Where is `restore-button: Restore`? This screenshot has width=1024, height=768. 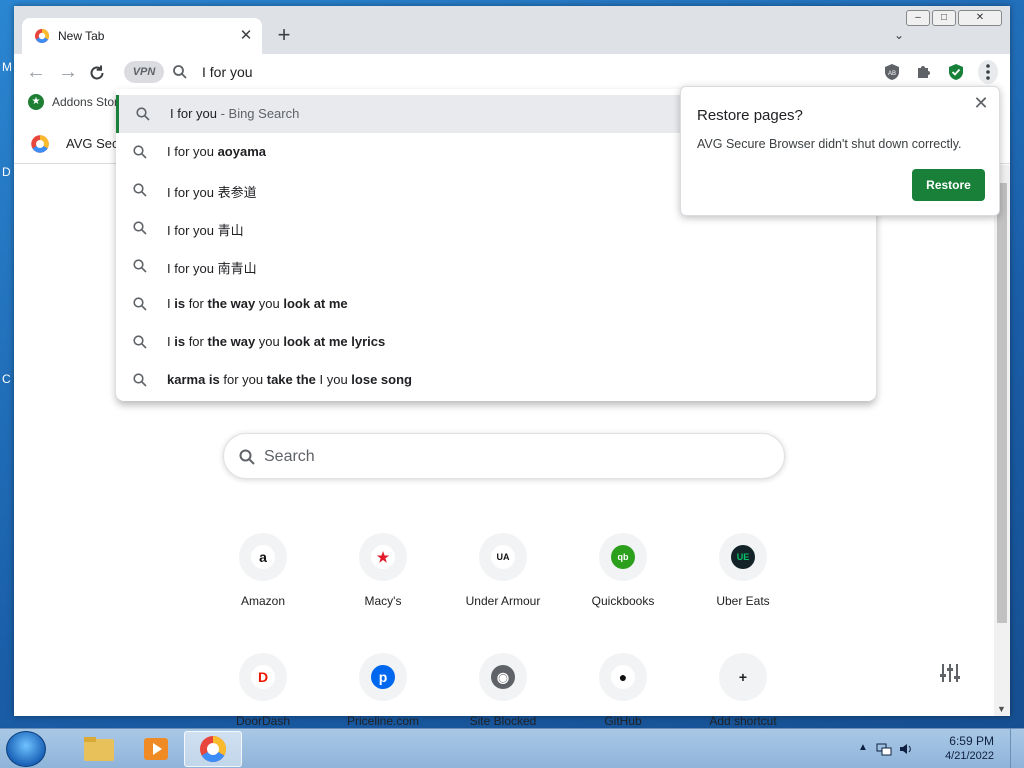 restore-button: Restore is located at coordinates (948, 185).